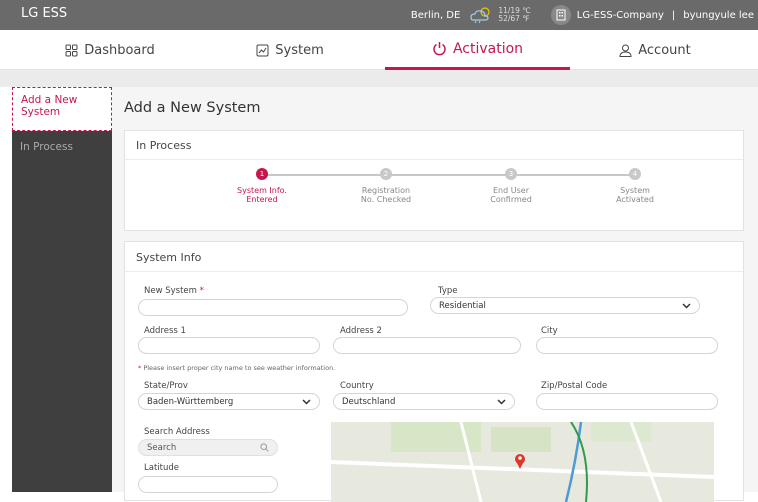  I want to click on user-name: byungyule lee, so click(718, 15).